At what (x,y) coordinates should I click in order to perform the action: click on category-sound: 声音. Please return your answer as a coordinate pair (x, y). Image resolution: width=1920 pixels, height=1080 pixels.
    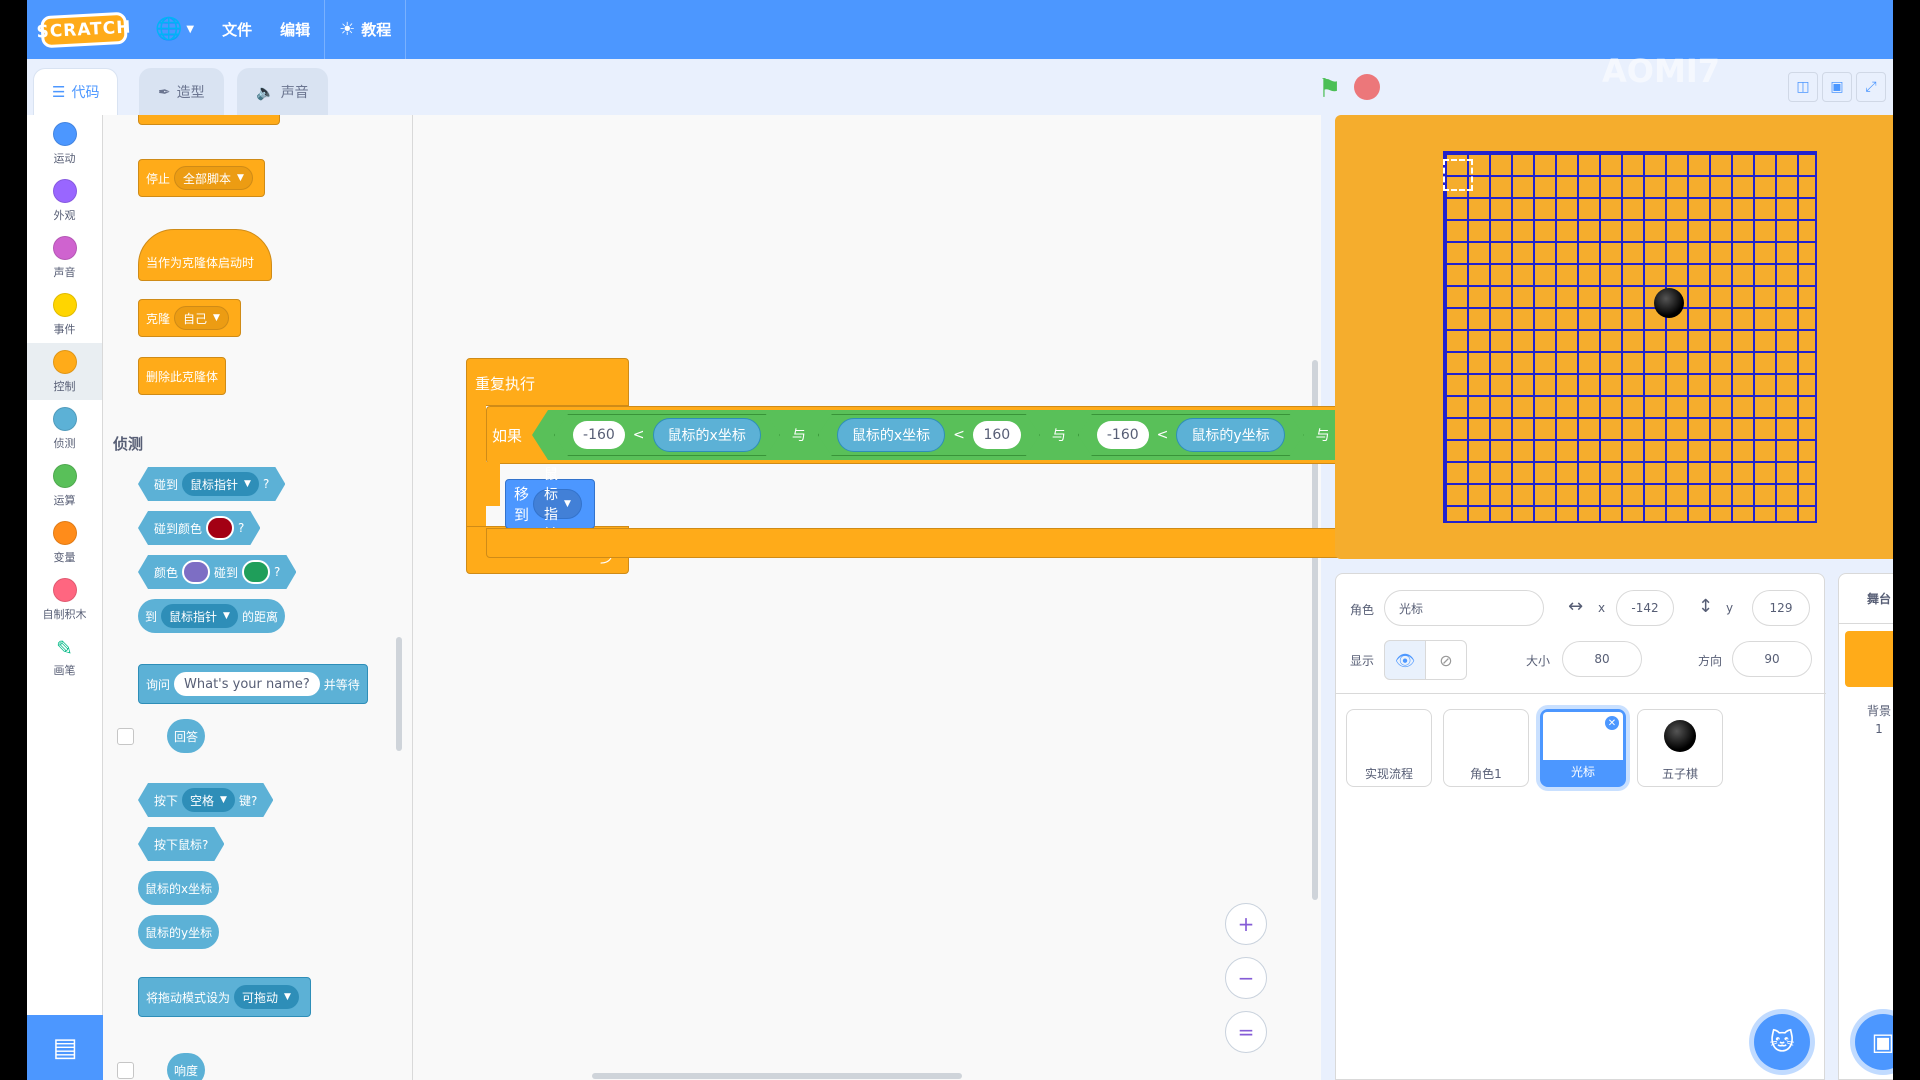
    Looking at the image, I should click on (64, 257).